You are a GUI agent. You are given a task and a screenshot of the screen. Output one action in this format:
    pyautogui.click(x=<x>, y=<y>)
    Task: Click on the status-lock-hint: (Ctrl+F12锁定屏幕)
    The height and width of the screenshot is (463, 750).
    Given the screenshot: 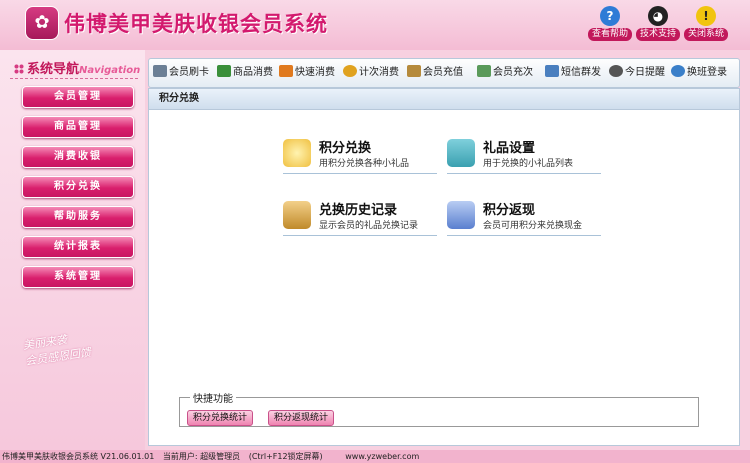 What is the action you would take?
    pyautogui.click(x=285, y=456)
    